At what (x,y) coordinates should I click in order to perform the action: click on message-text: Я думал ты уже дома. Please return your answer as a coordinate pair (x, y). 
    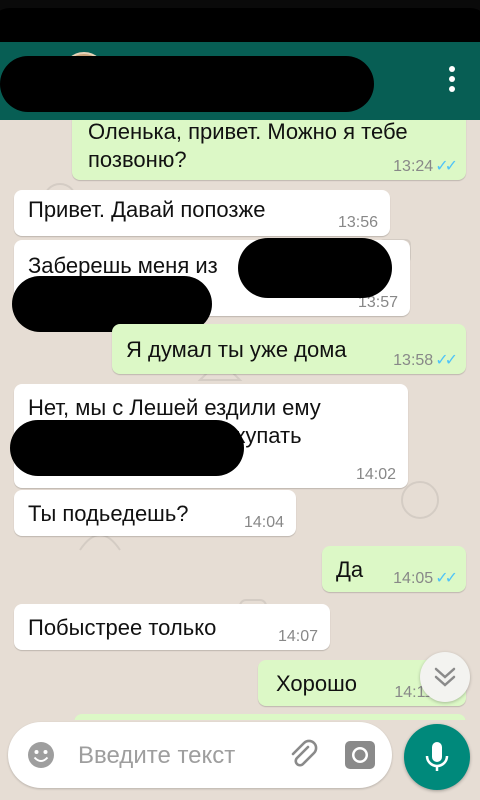
    Looking at the image, I should click on (236, 349).